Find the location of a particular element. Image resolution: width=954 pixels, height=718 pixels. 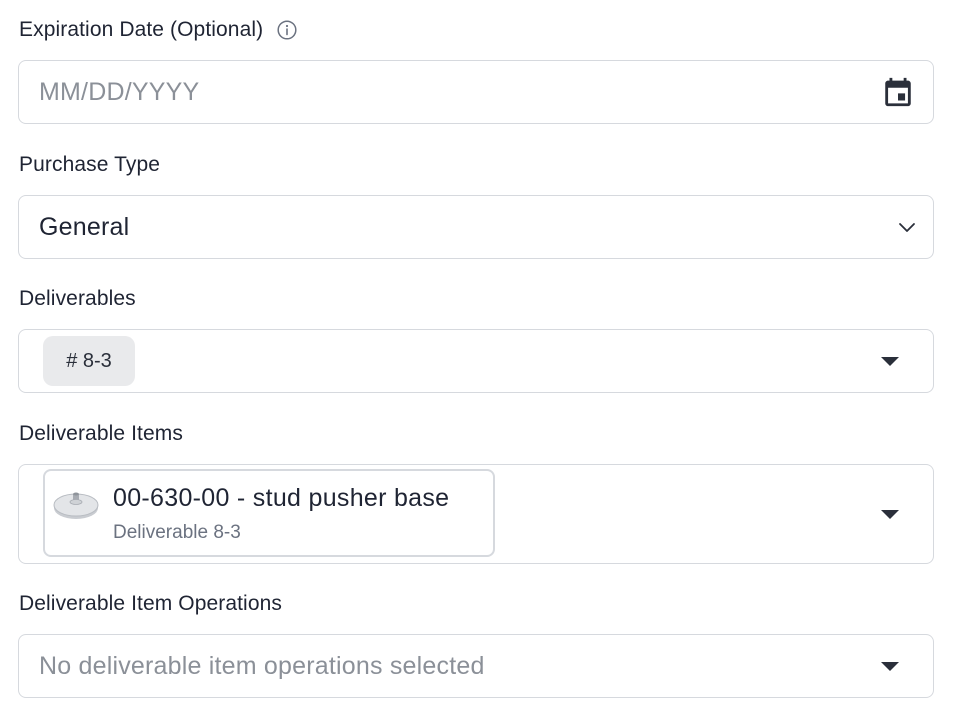

deliverable-items-label: Deliverable Items is located at coordinates (101, 434).